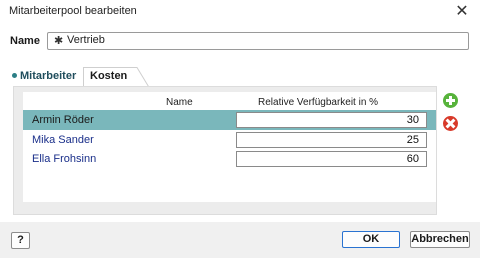  What do you see at coordinates (14, 75) in the screenshot?
I see `bullet-icon` at bounding box center [14, 75].